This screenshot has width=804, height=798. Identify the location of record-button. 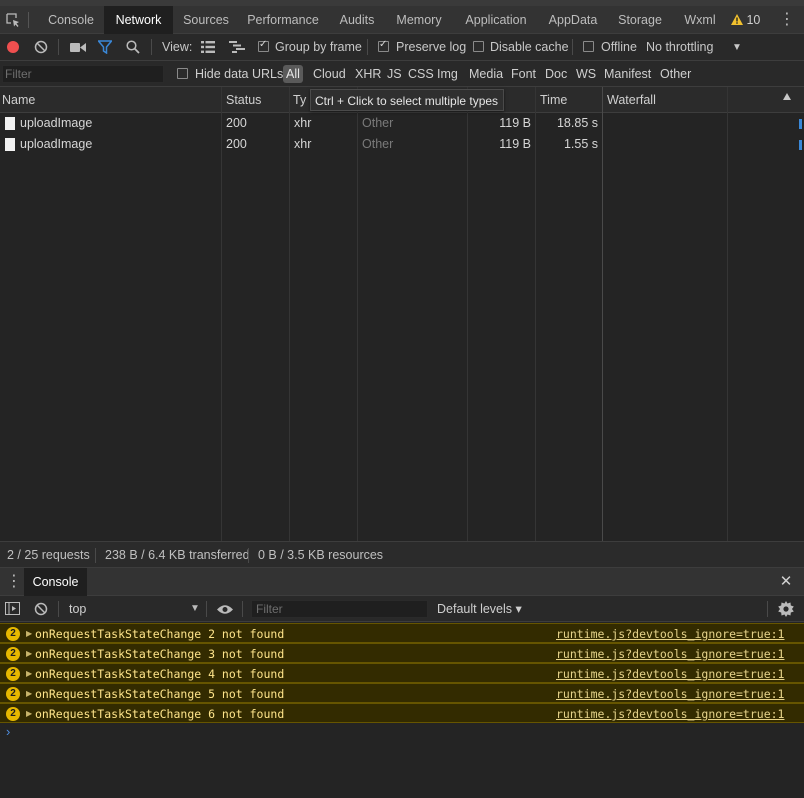
(13, 47).